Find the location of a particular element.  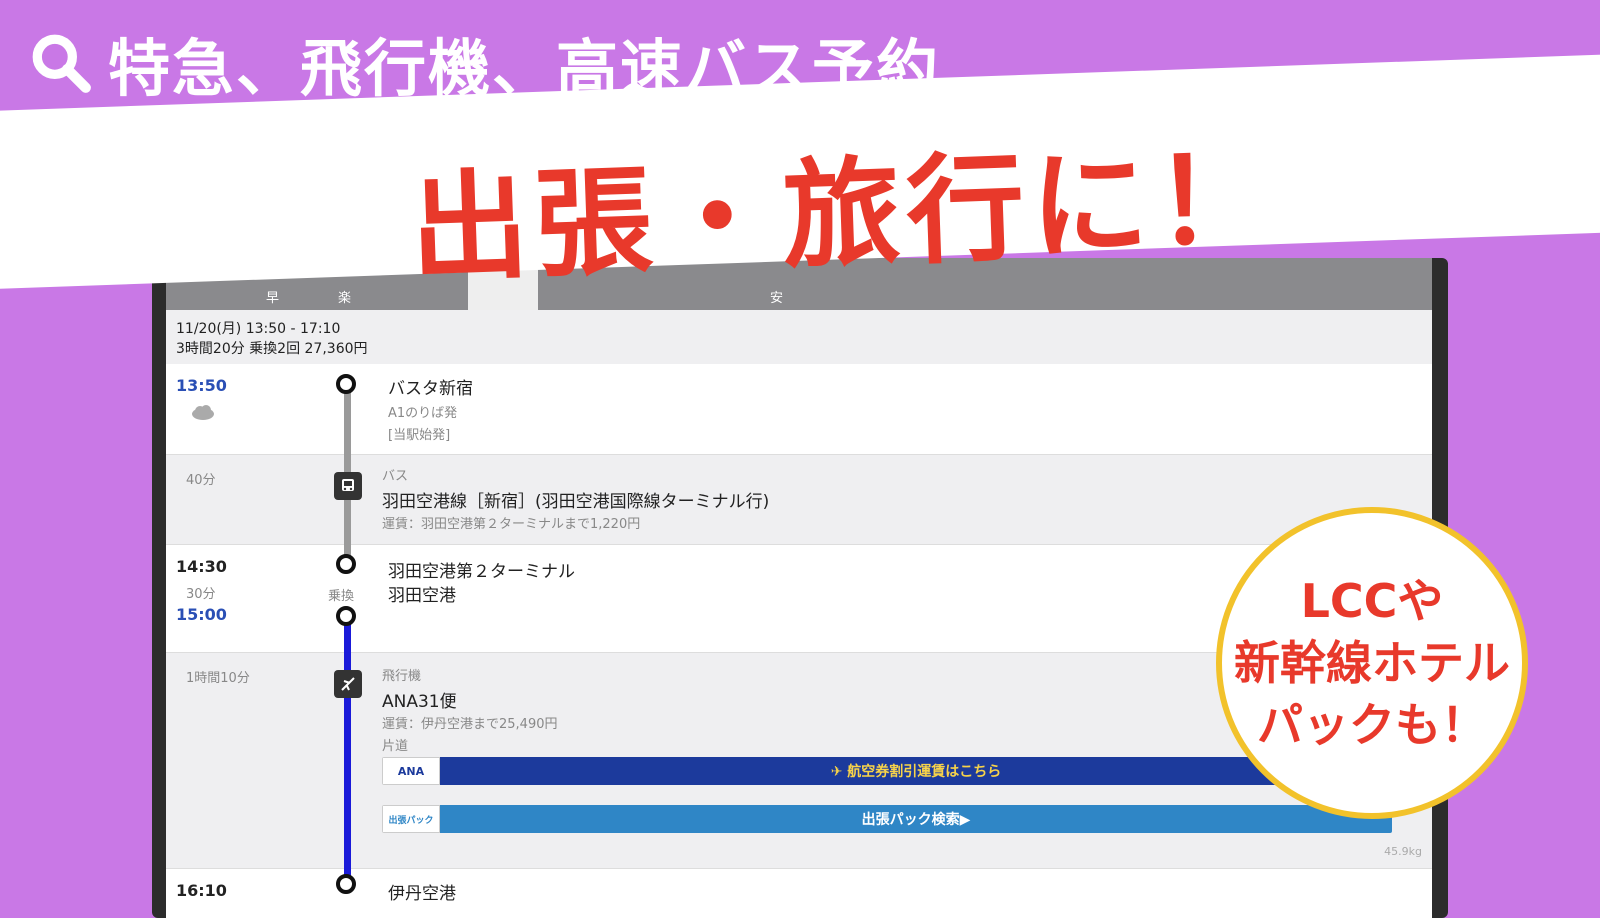

dep-note: [当駅始発] is located at coordinates (419, 435).